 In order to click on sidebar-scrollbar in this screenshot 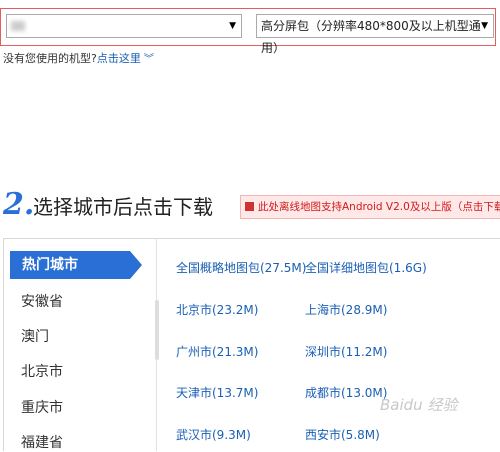, I will do `click(157, 330)`.